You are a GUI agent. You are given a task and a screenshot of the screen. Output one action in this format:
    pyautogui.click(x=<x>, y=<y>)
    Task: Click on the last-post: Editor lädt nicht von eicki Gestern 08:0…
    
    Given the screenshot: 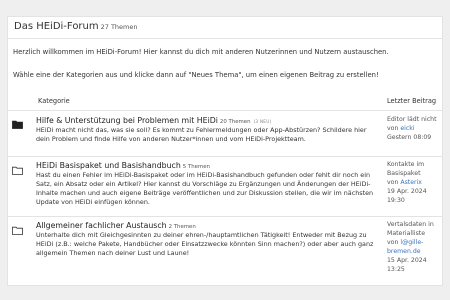 What is the action you would take?
    pyautogui.click(x=414, y=129)
    